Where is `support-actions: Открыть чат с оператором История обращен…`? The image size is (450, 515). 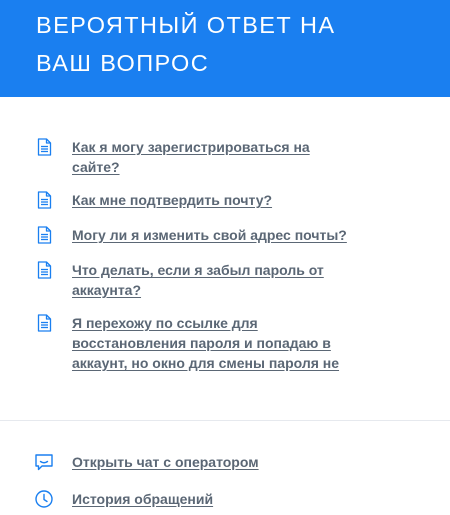 support-actions: Открыть чат с оператором История обращен… is located at coordinates (225, 480).